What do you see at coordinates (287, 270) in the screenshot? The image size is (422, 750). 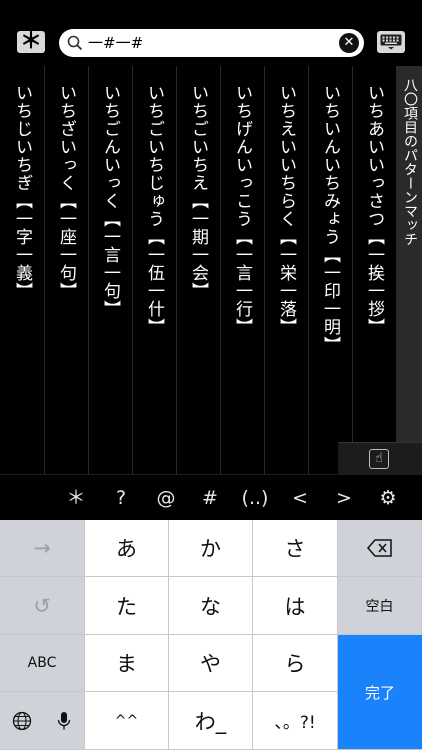 I see `result-item: いちえいいちらく【一栄一落】` at bounding box center [287, 270].